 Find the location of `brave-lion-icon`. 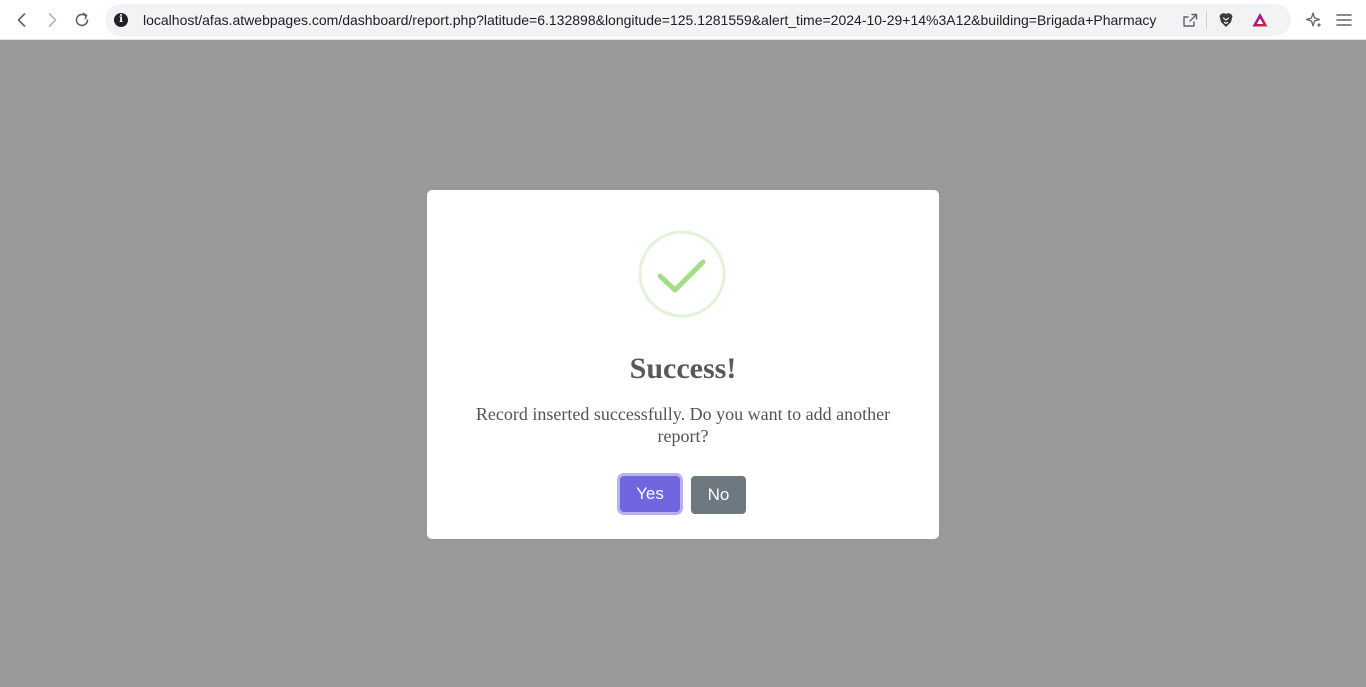

brave-lion-icon is located at coordinates (1226, 20).